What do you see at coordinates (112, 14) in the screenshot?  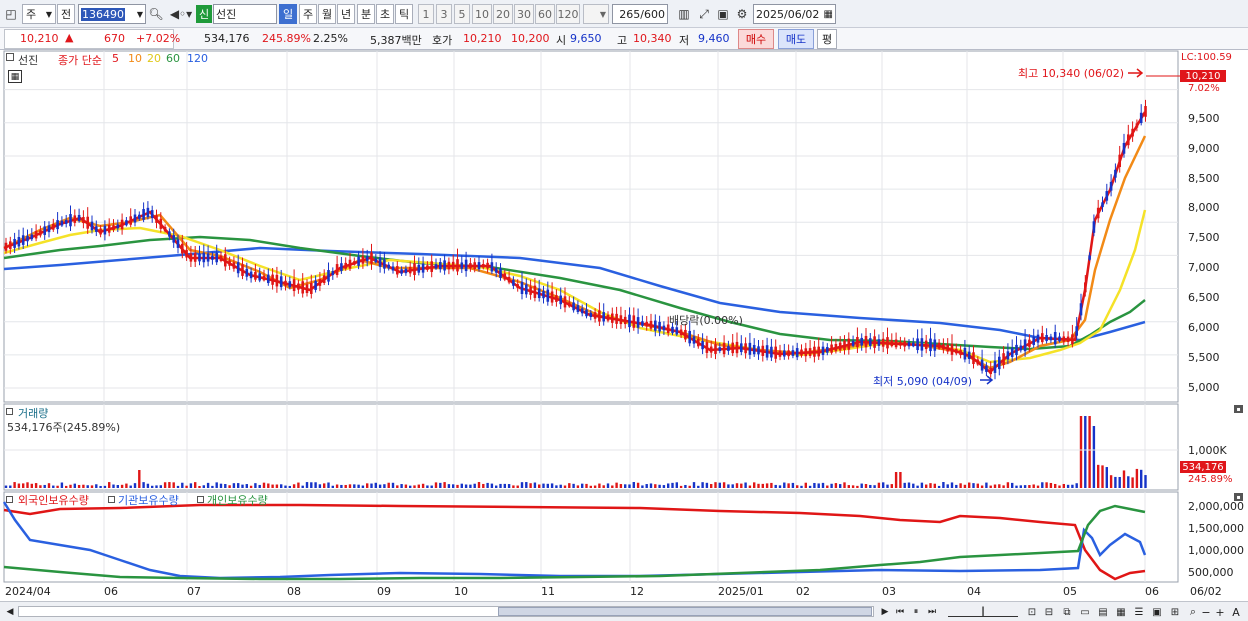 I see `stock-code-input: 136490 ▼` at bounding box center [112, 14].